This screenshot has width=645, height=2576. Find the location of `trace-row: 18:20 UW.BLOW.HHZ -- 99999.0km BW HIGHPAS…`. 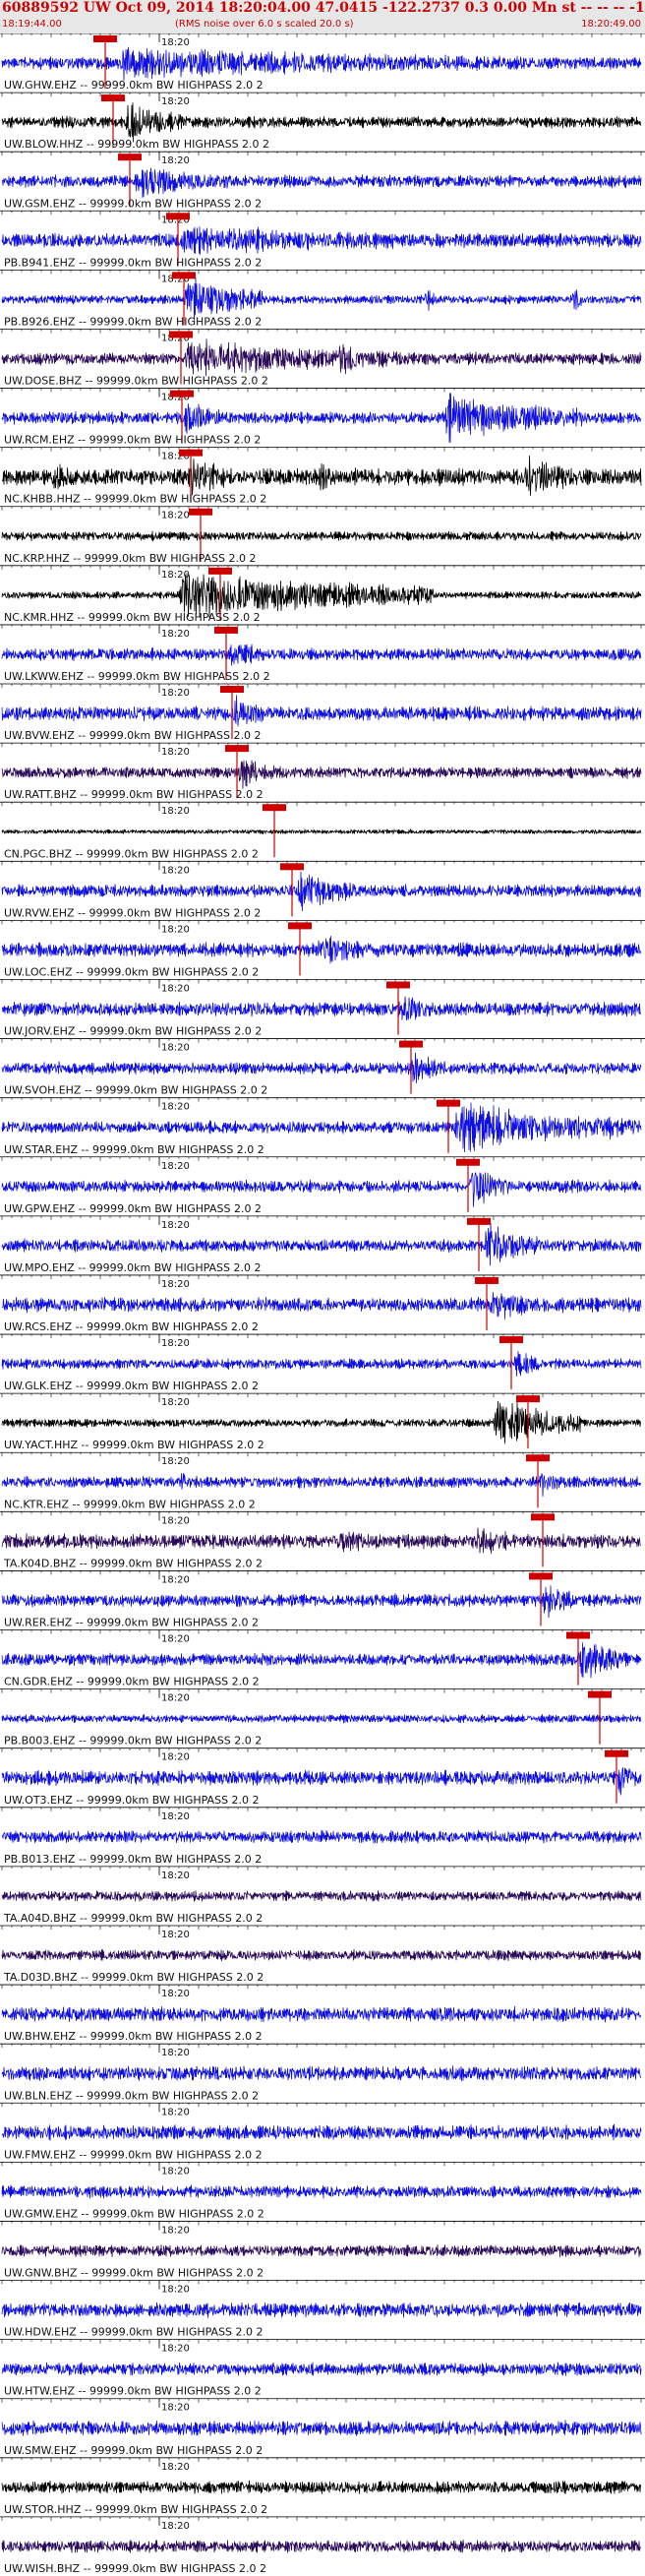

trace-row: 18:20 UW.BLOW.HHZ -- 99999.0km BW HIGHPAS… is located at coordinates (322, 121).